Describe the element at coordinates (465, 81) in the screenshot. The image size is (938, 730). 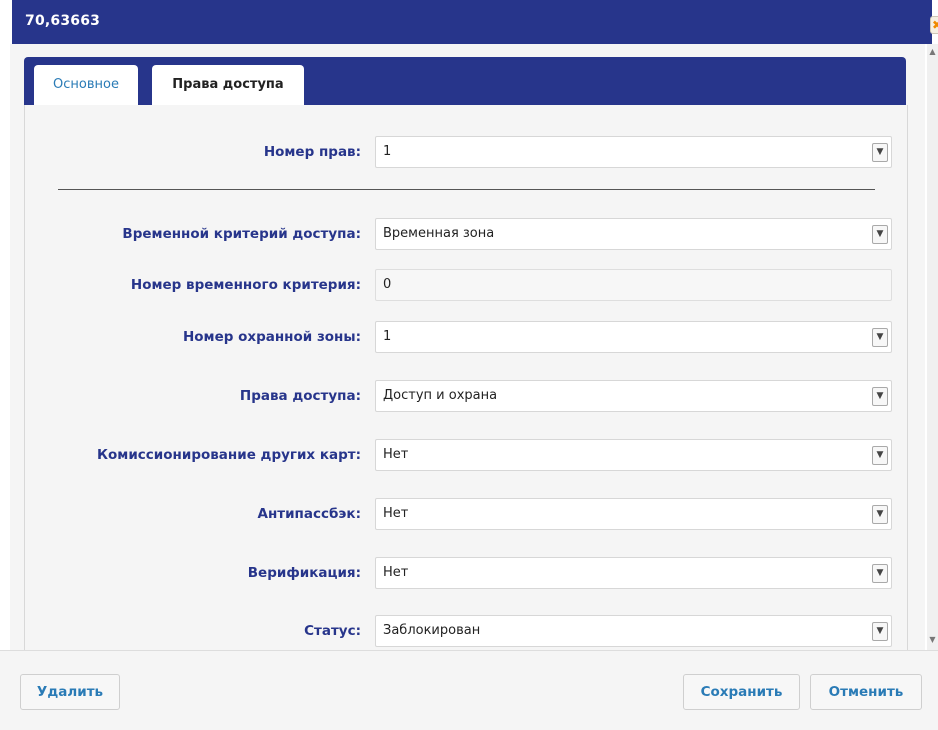
I see `tab-bar: Основное Права доступа` at that location.